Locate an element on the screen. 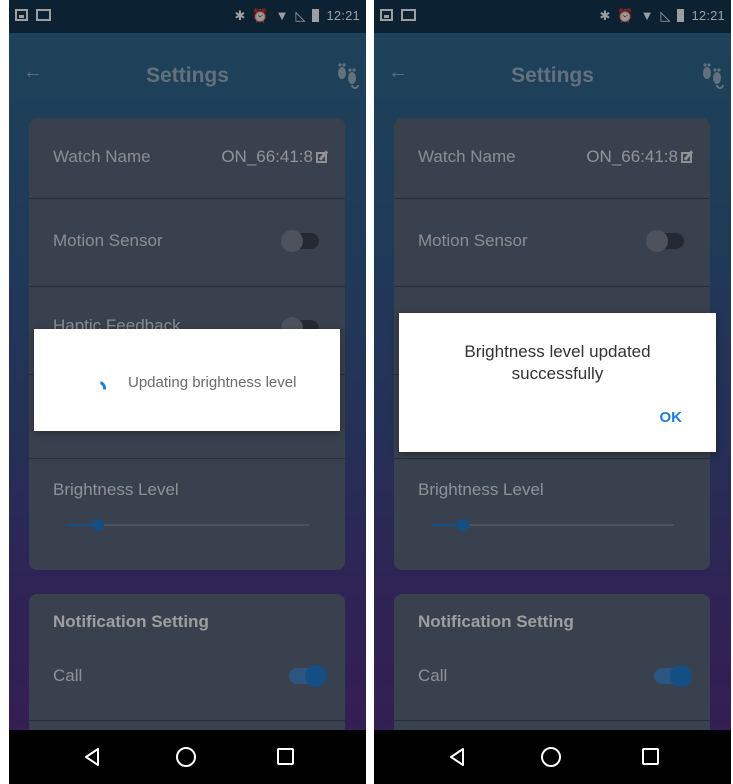 The height and width of the screenshot is (784, 733). progress-message: Updating brightness level is located at coordinates (212, 382).